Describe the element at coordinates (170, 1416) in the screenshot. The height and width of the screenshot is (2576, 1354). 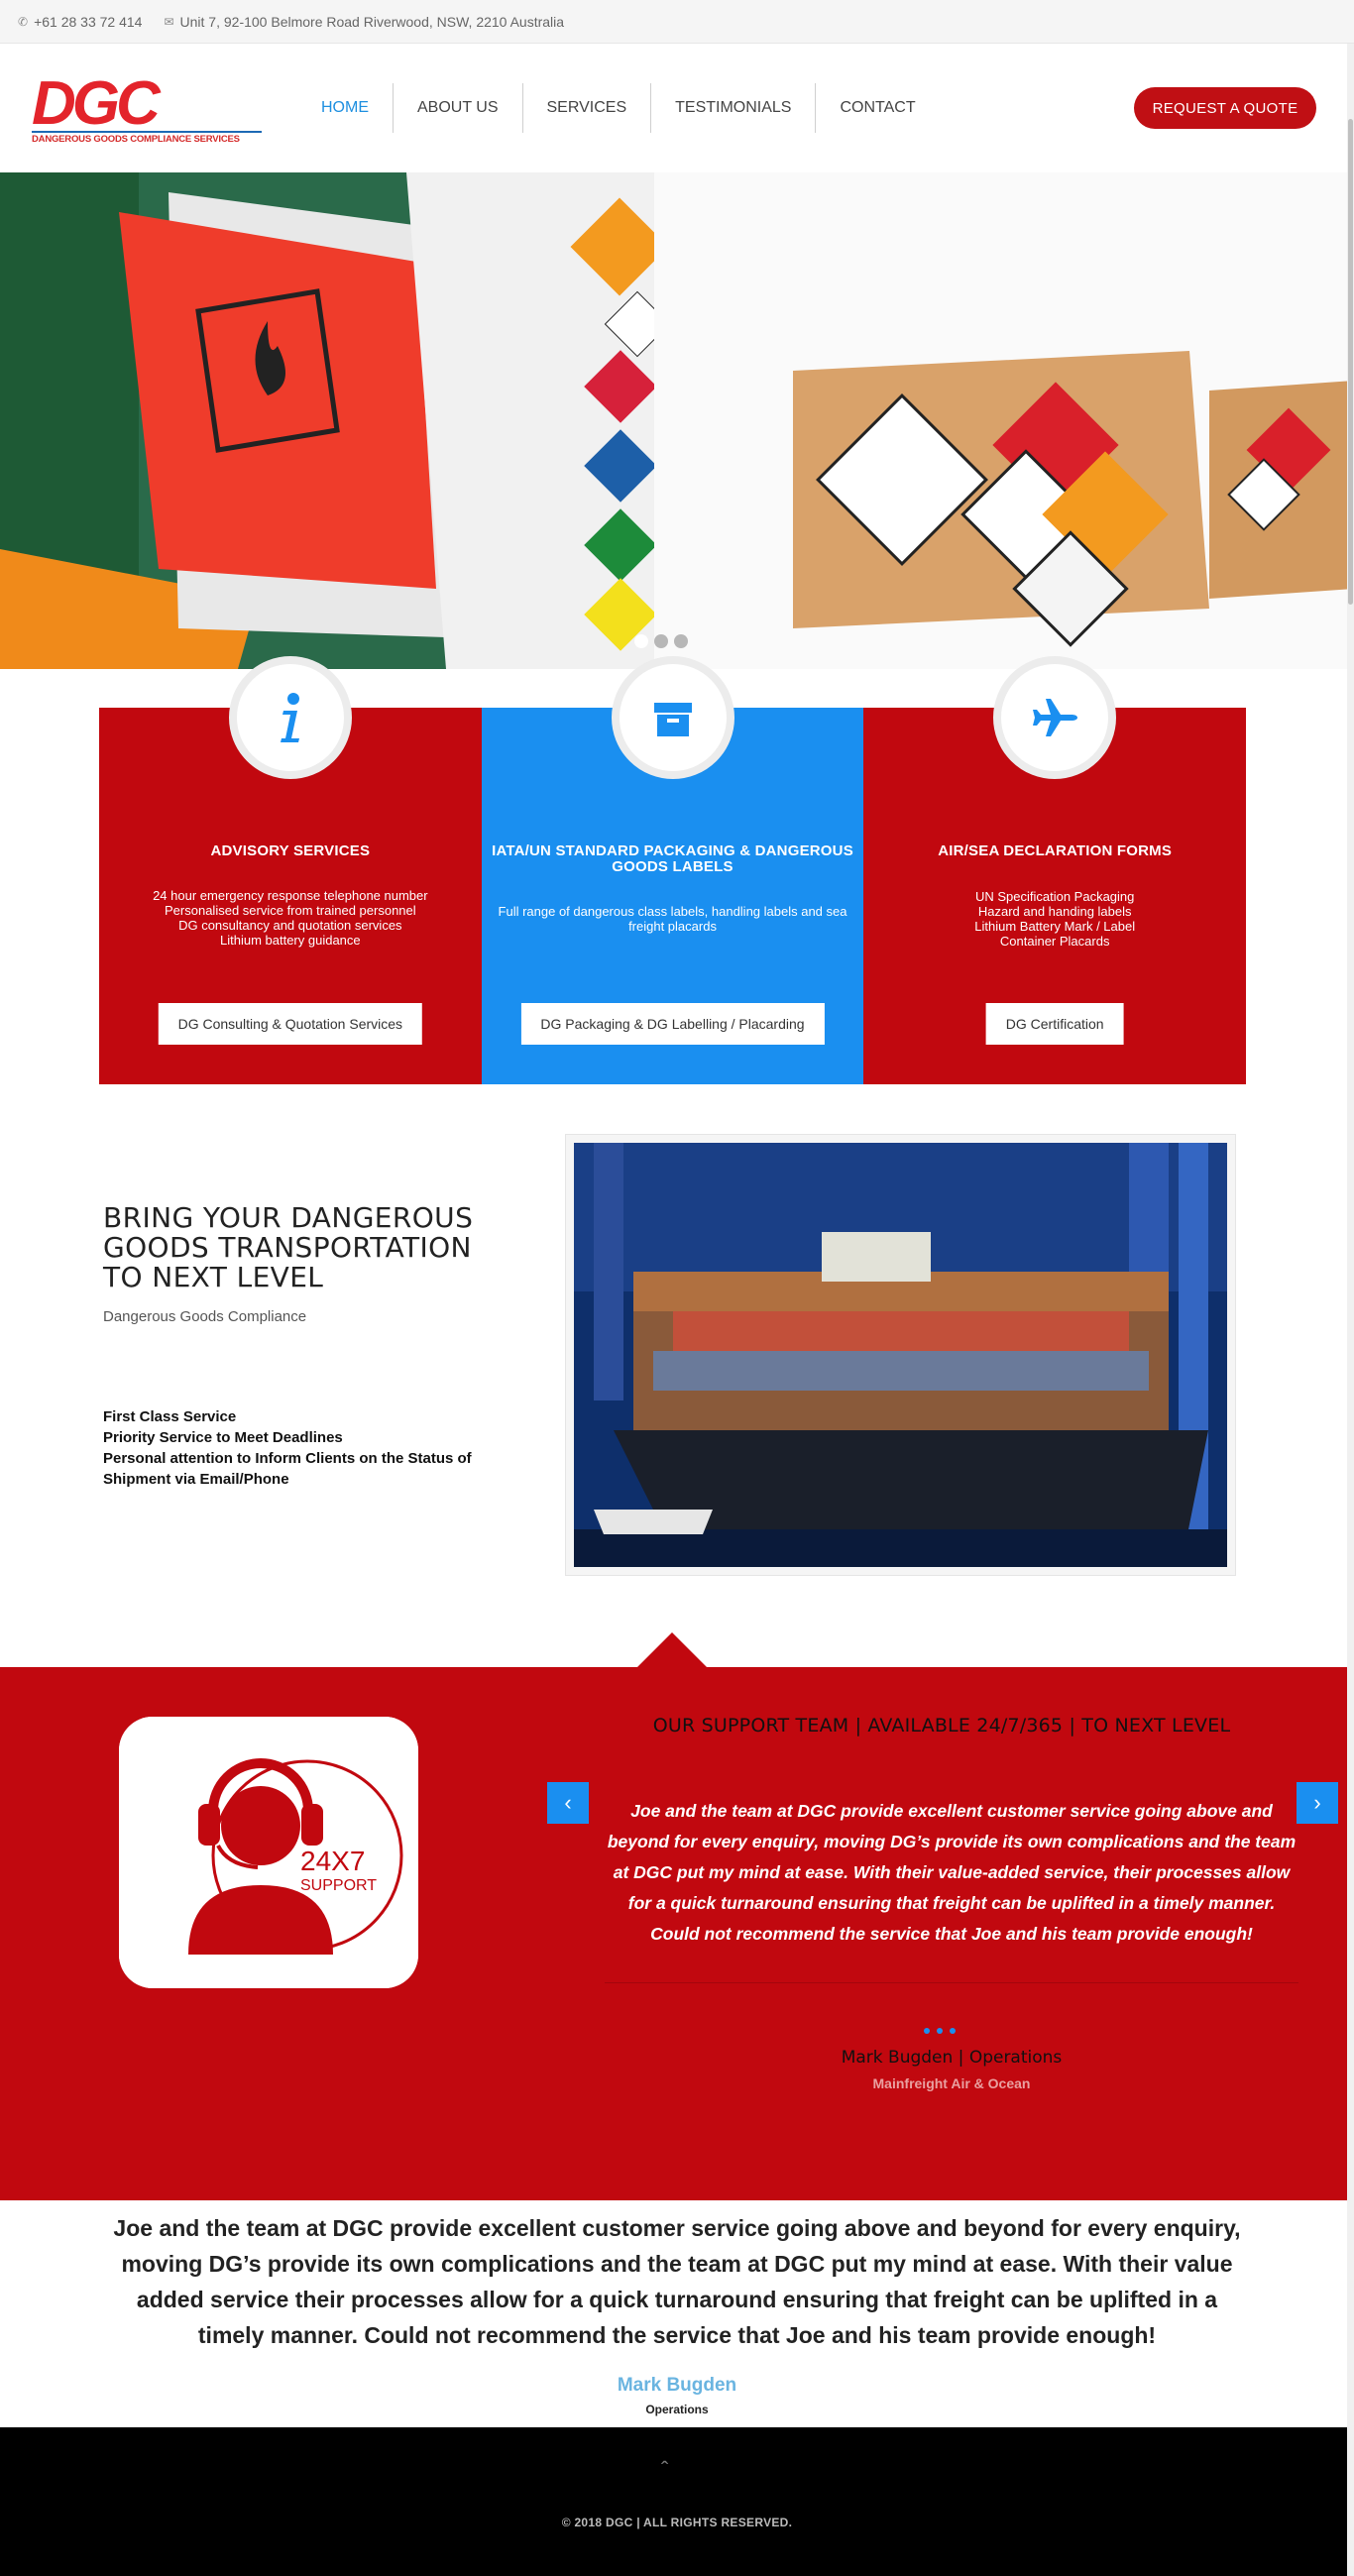
I see `feature-item: First Class Service` at that location.